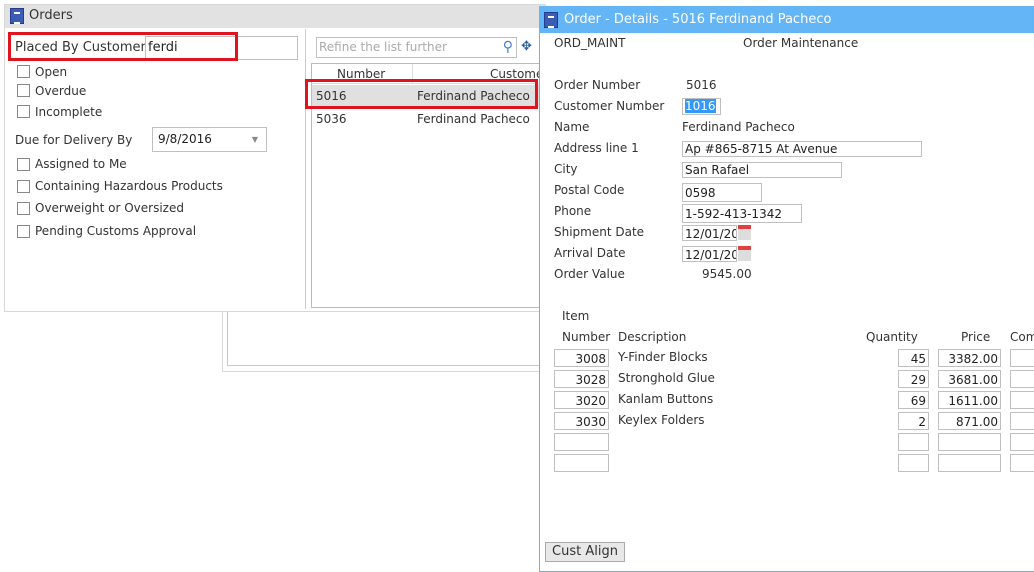 The image size is (1034, 572). What do you see at coordinates (576, 316) in the screenshot?
I see `item-header: Item` at bounding box center [576, 316].